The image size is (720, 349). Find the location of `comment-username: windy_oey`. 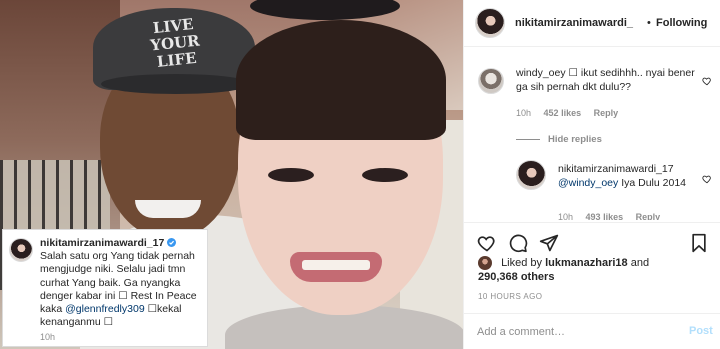

comment-username: windy_oey is located at coordinates (541, 73).